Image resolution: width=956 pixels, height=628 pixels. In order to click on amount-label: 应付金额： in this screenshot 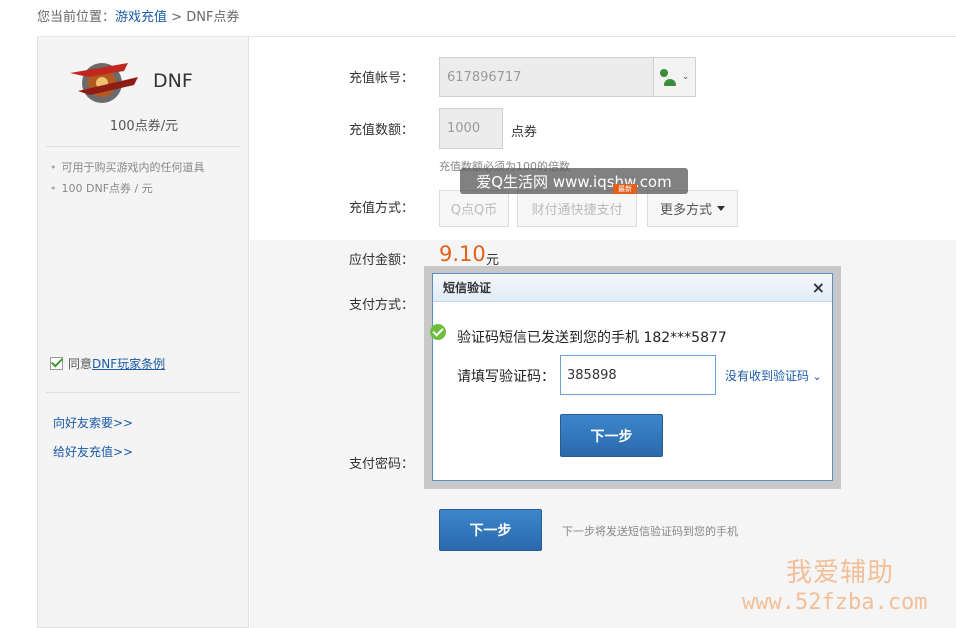, I will do `click(382, 260)`.